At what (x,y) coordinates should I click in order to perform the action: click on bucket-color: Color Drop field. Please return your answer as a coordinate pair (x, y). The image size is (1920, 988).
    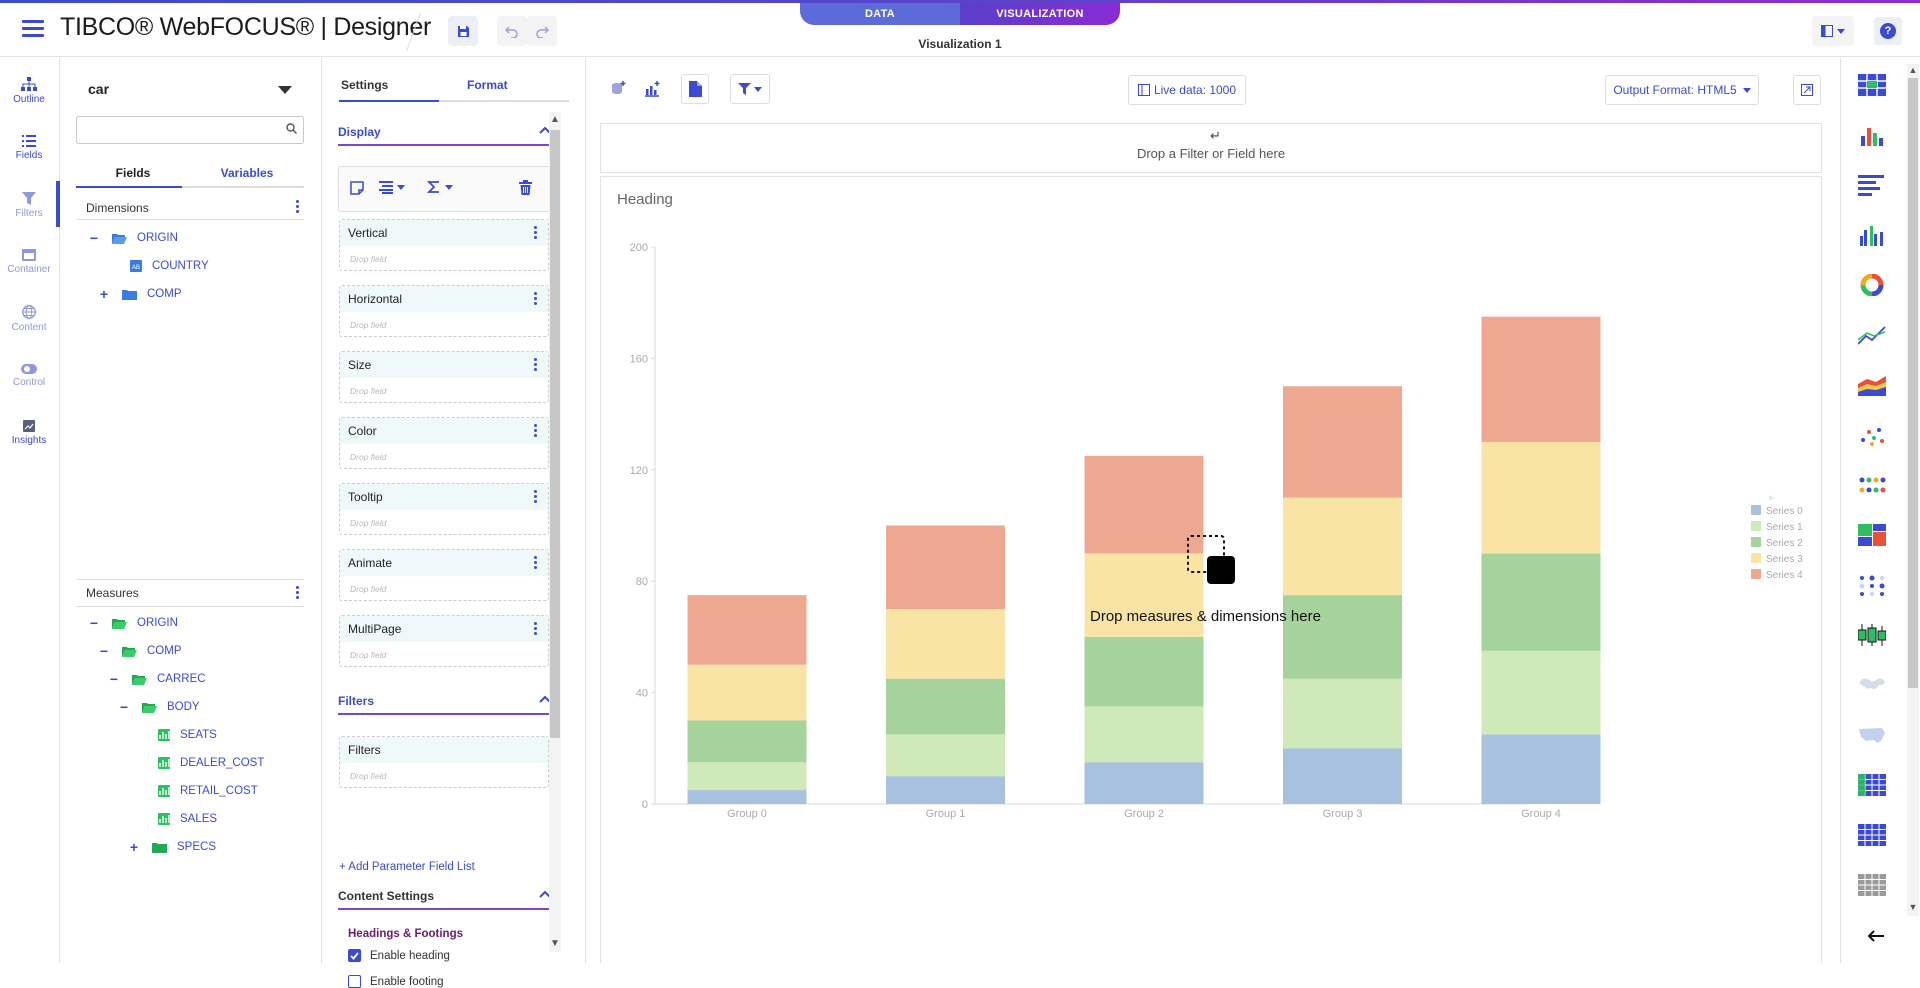
    Looking at the image, I should click on (444, 443).